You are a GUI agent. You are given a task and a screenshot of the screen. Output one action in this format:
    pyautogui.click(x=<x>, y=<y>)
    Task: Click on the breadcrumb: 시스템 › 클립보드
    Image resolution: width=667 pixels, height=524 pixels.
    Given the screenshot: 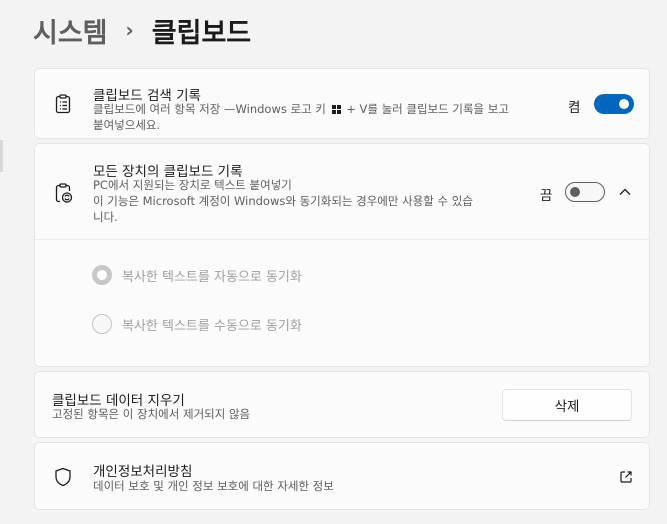 What is the action you would take?
    pyautogui.click(x=142, y=30)
    